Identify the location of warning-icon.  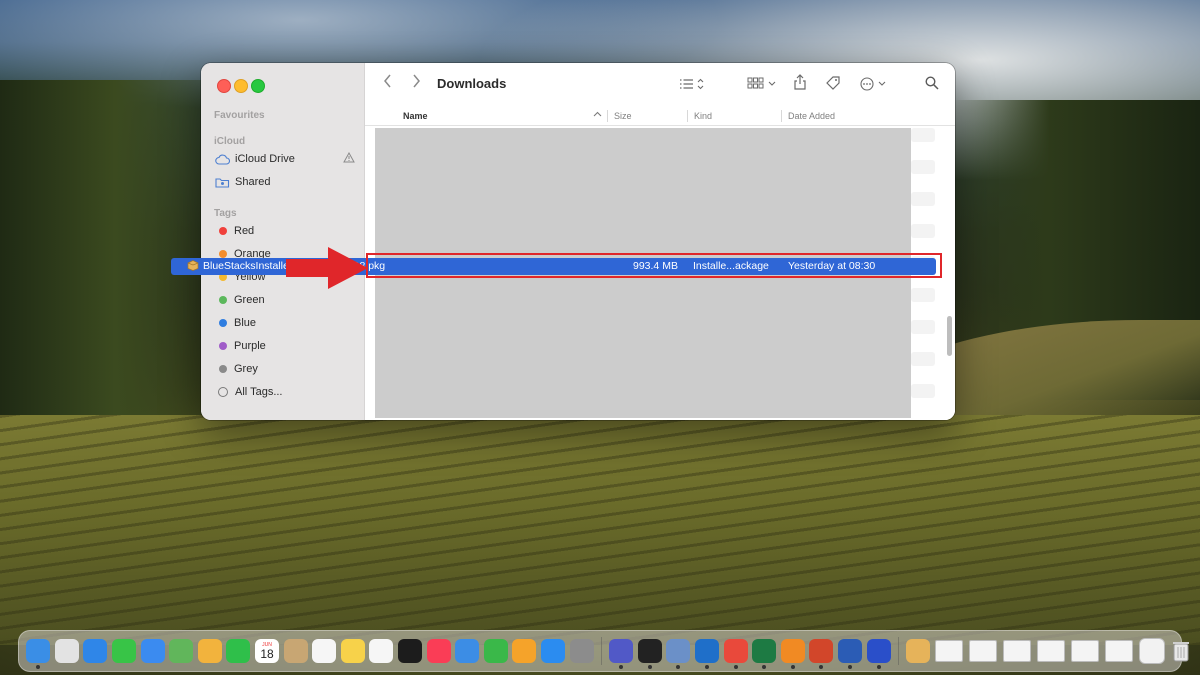
(349, 158).